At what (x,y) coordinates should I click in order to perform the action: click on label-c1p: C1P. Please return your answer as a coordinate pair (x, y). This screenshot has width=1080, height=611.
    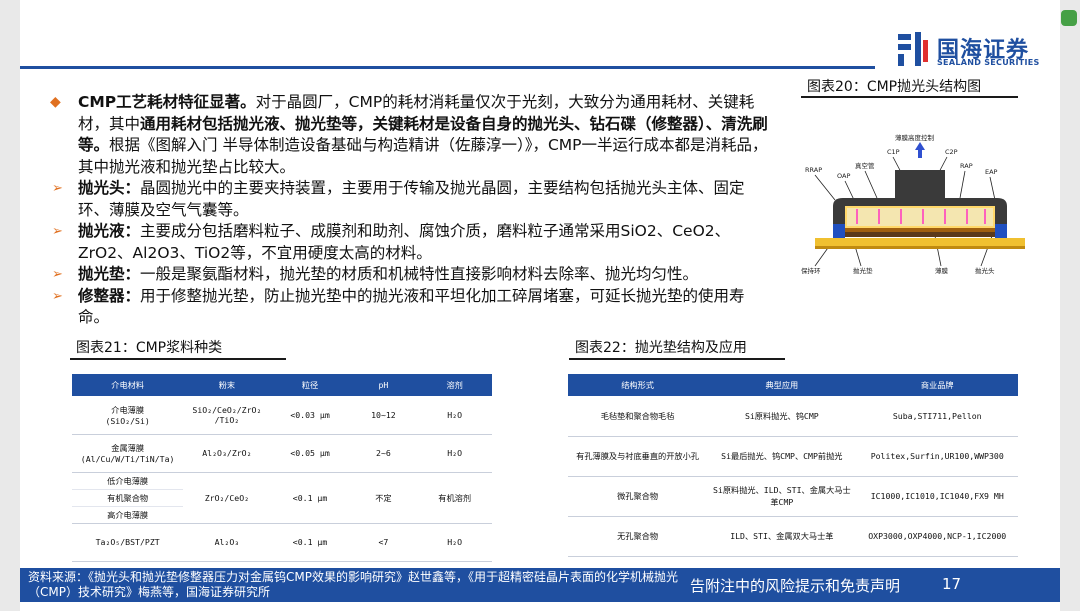
    Looking at the image, I should click on (893, 152).